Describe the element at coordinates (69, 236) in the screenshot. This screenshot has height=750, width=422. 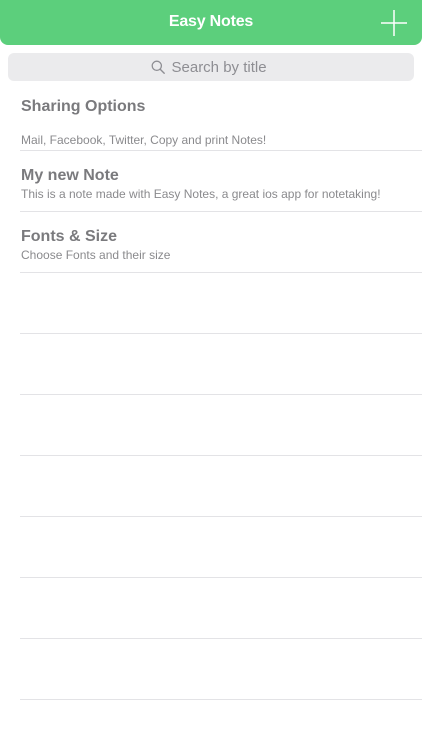
I see `note-title: Fonts & Size` at that location.